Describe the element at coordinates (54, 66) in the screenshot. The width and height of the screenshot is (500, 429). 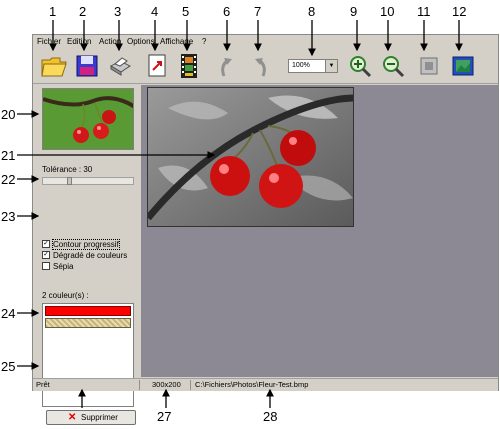
I see `open-folder-icon` at that location.